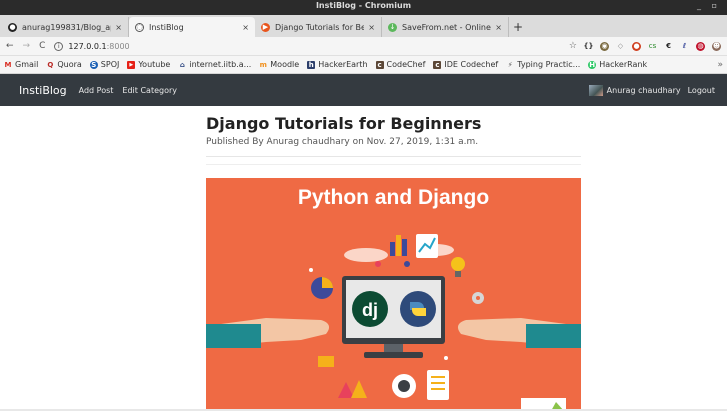 The width and height of the screenshot is (727, 411). I want to click on bookmark-codechef: c CodeChef, so click(400, 64).